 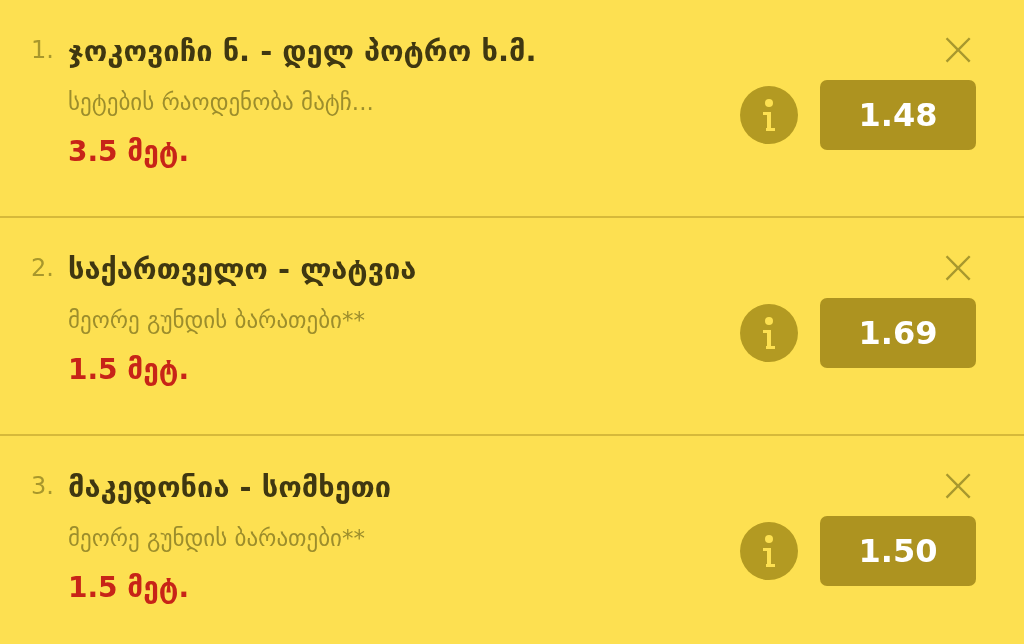 What do you see at coordinates (42, 49) in the screenshot?
I see `bet-number: 1.` at bounding box center [42, 49].